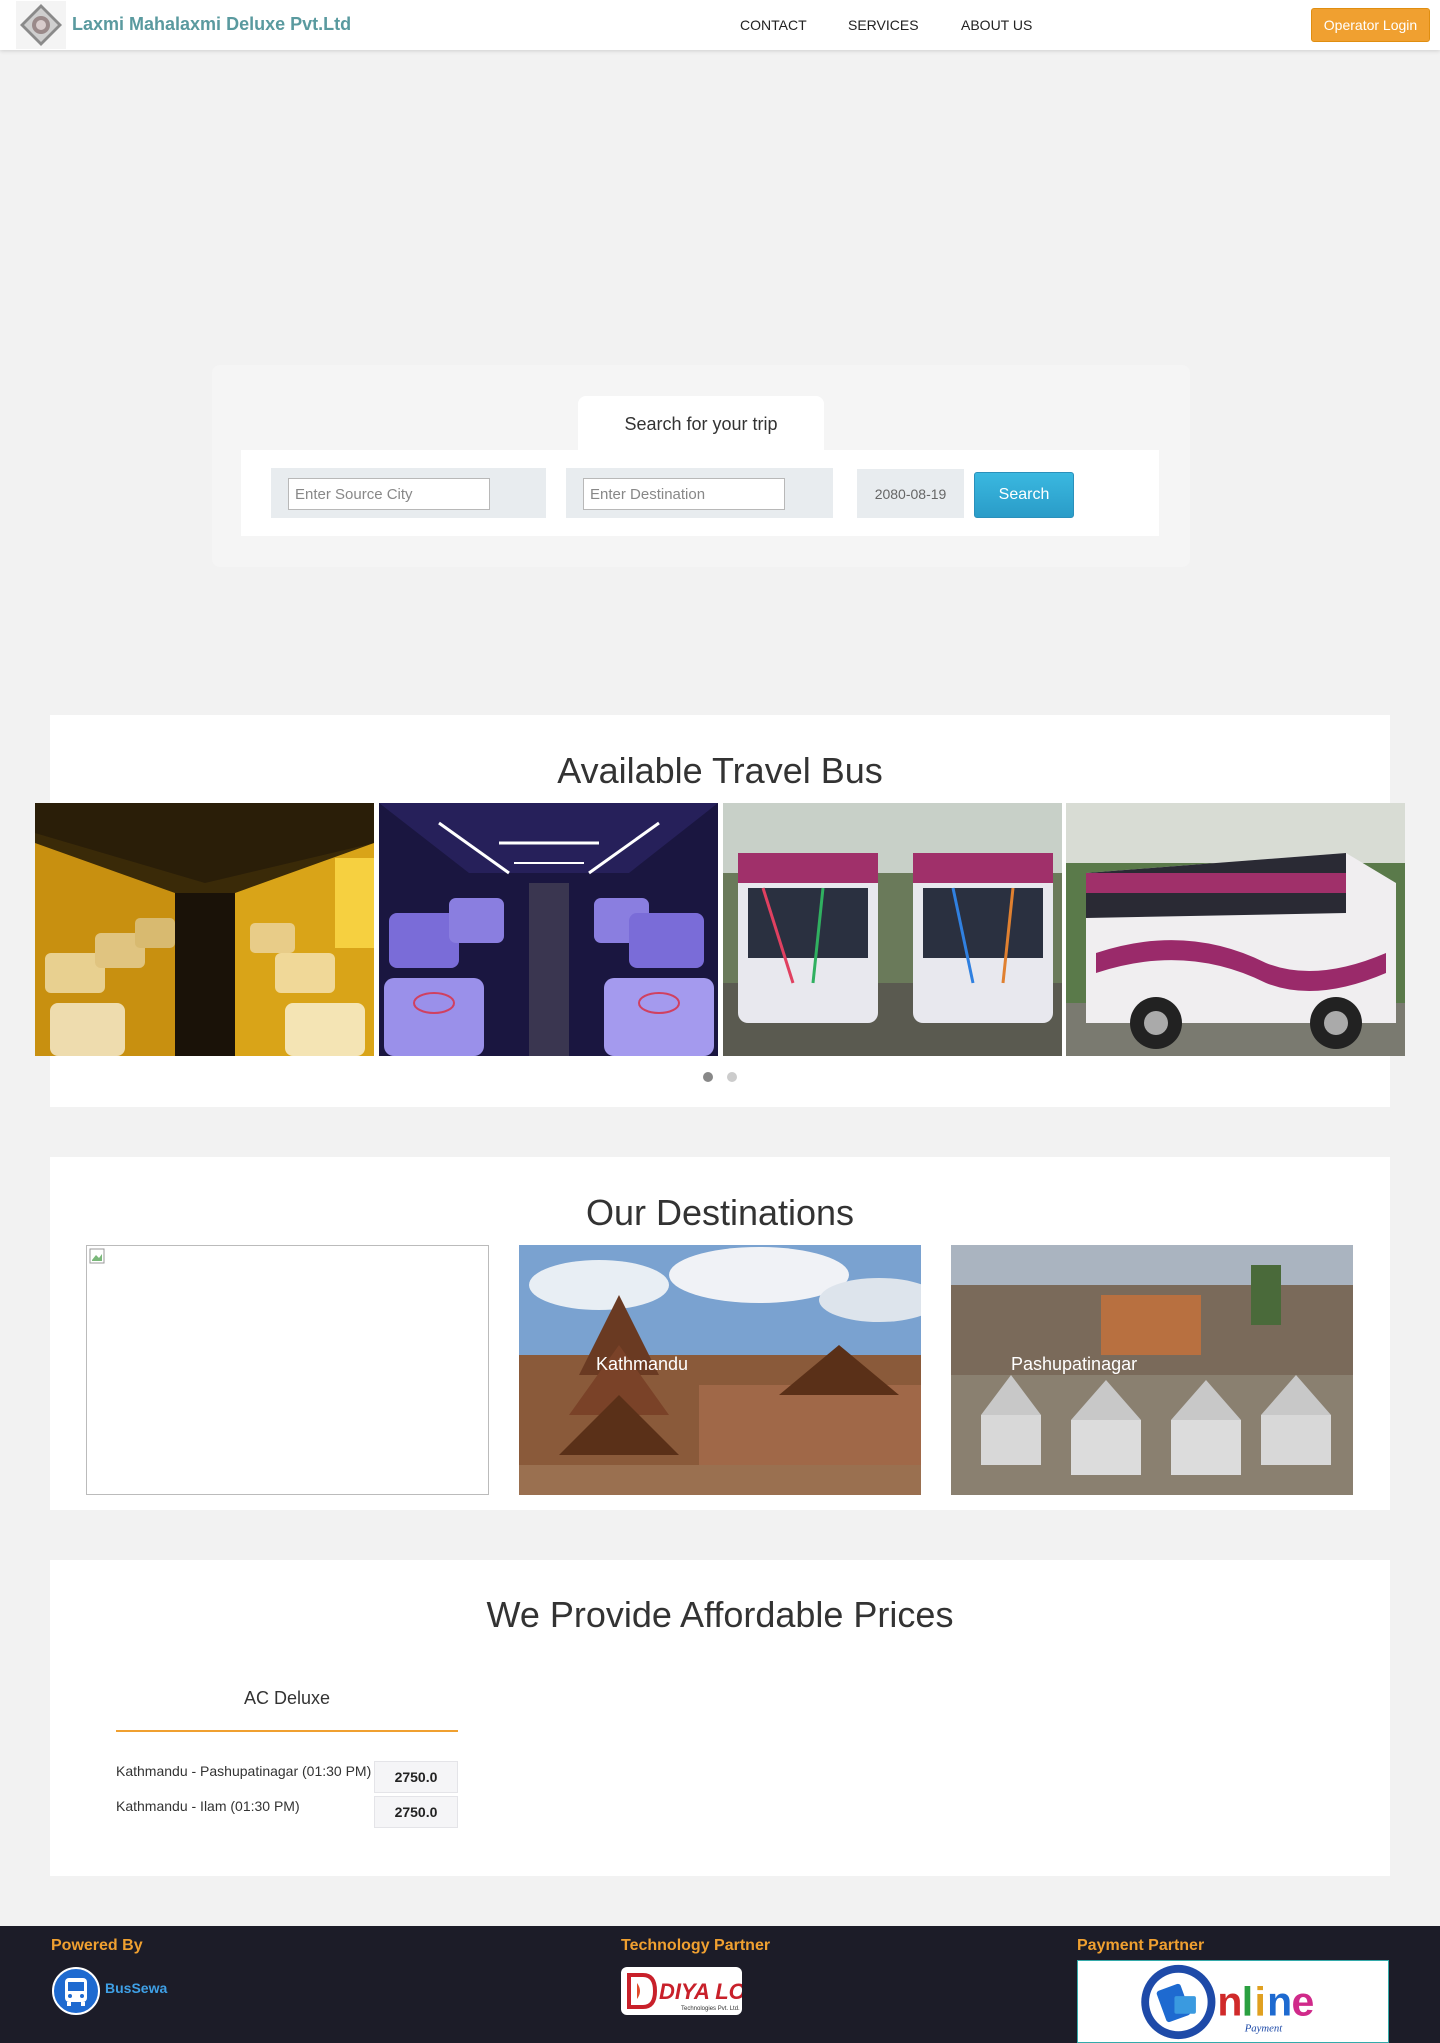 Image resolution: width=1440 pixels, height=2043 pixels. Describe the element at coordinates (996, 25) in the screenshot. I see `nav-about-us: ABOUT US` at that location.